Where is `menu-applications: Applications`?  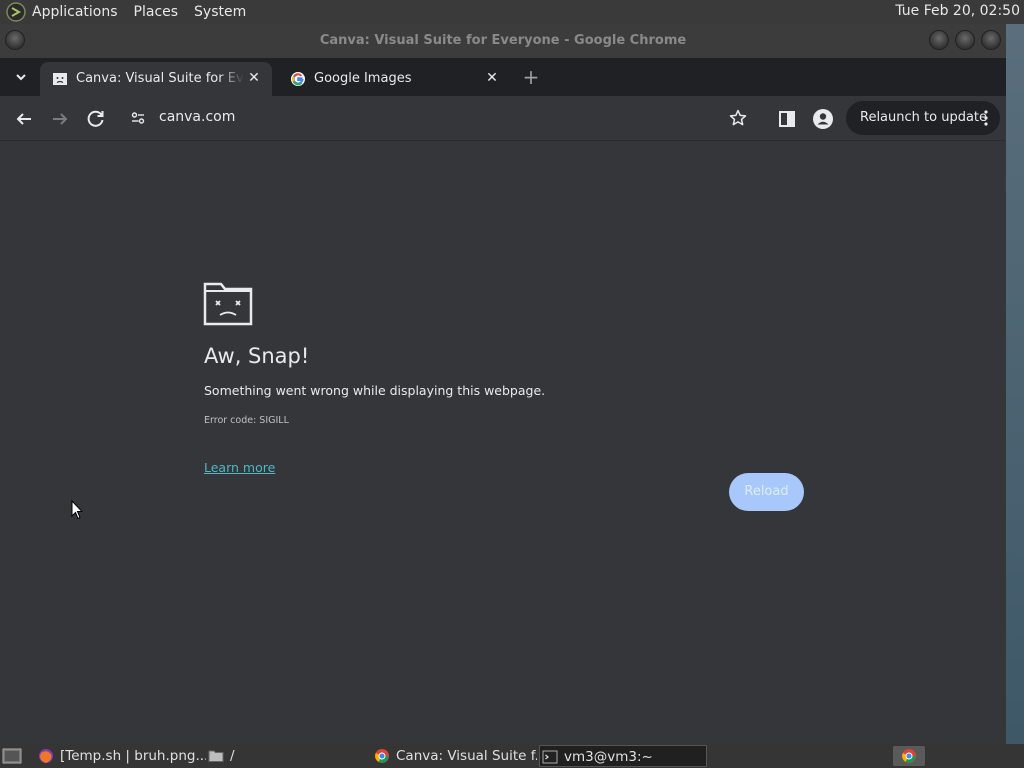 menu-applications: Applications is located at coordinates (75, 12).